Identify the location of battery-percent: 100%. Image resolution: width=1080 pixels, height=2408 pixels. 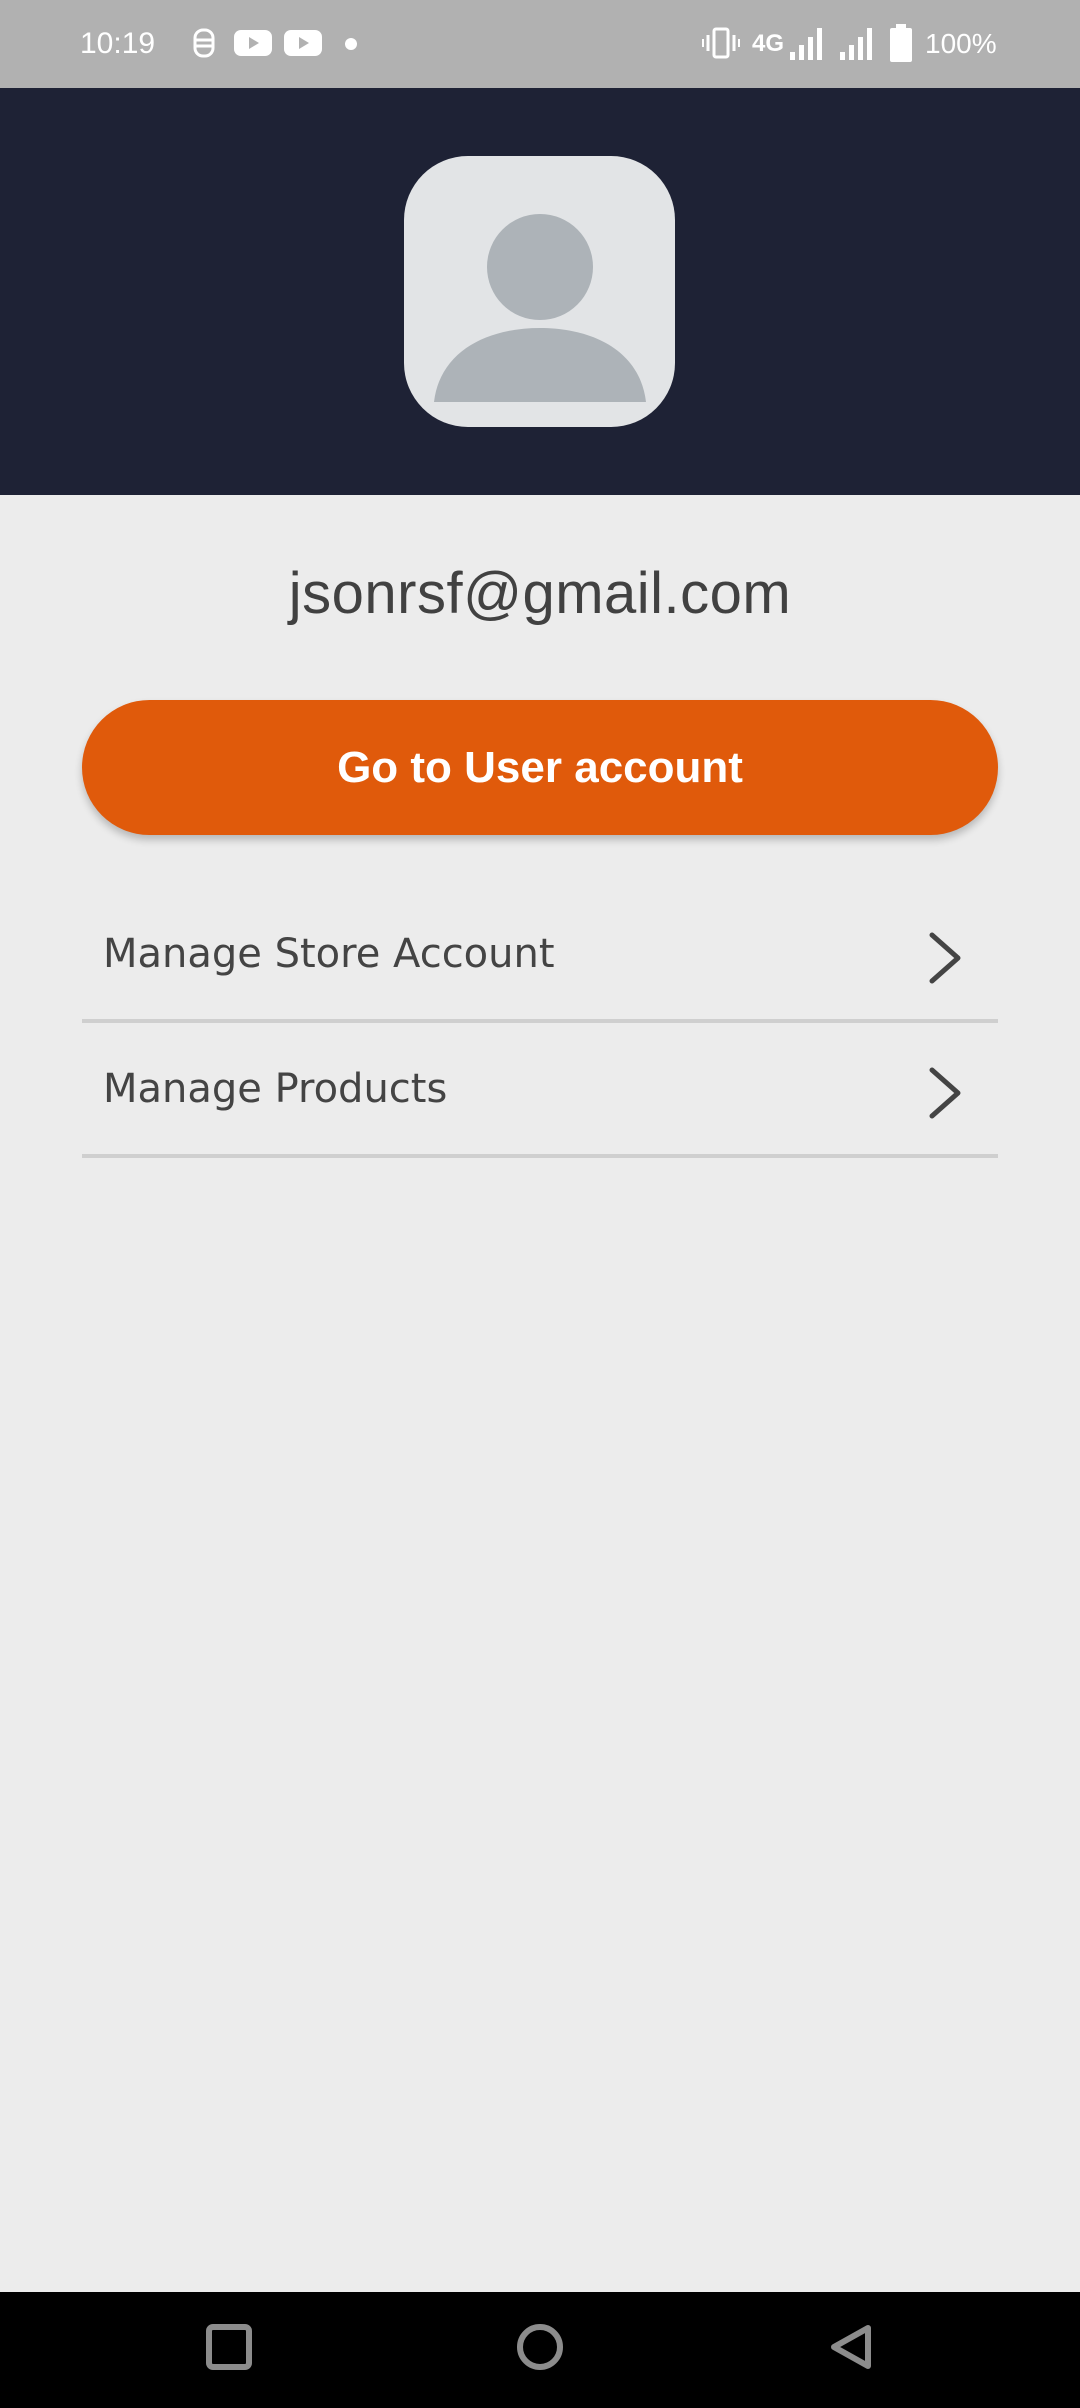
(961, 43).